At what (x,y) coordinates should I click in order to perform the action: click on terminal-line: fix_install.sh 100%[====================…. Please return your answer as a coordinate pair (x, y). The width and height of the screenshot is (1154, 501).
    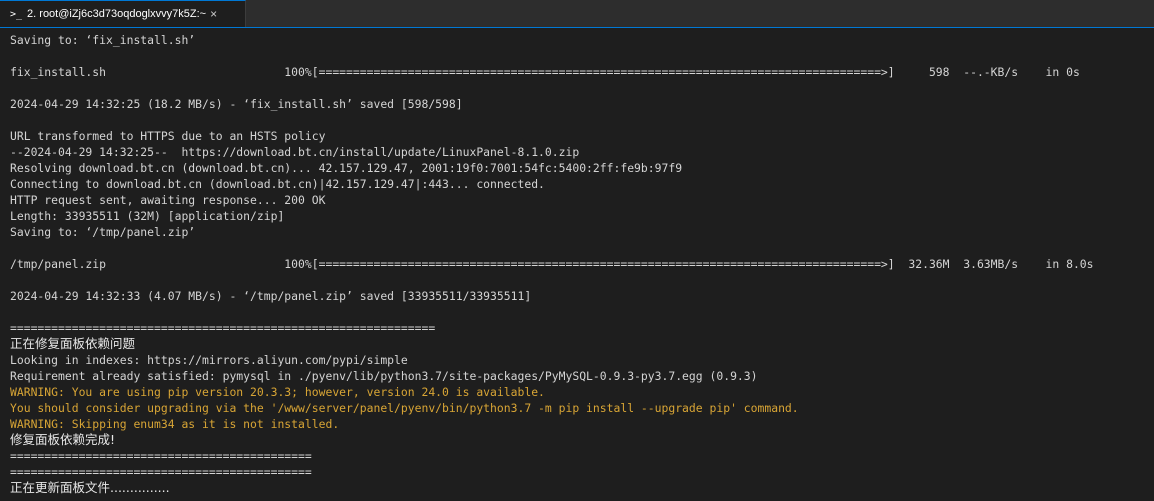
    Looking at the image, I should click on (545, 72).